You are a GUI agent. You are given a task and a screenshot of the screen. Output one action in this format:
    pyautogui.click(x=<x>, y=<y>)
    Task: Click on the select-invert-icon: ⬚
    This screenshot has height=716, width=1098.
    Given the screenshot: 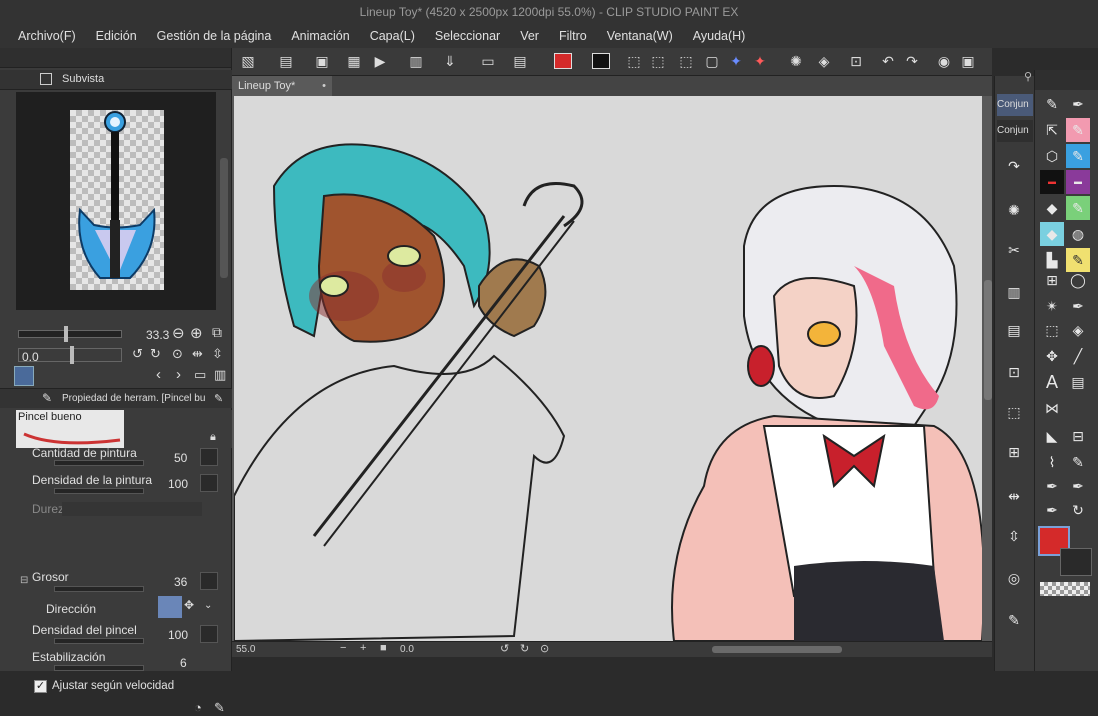 What is the action you would take?
    pyautogui.click(x=658, y=61)
    